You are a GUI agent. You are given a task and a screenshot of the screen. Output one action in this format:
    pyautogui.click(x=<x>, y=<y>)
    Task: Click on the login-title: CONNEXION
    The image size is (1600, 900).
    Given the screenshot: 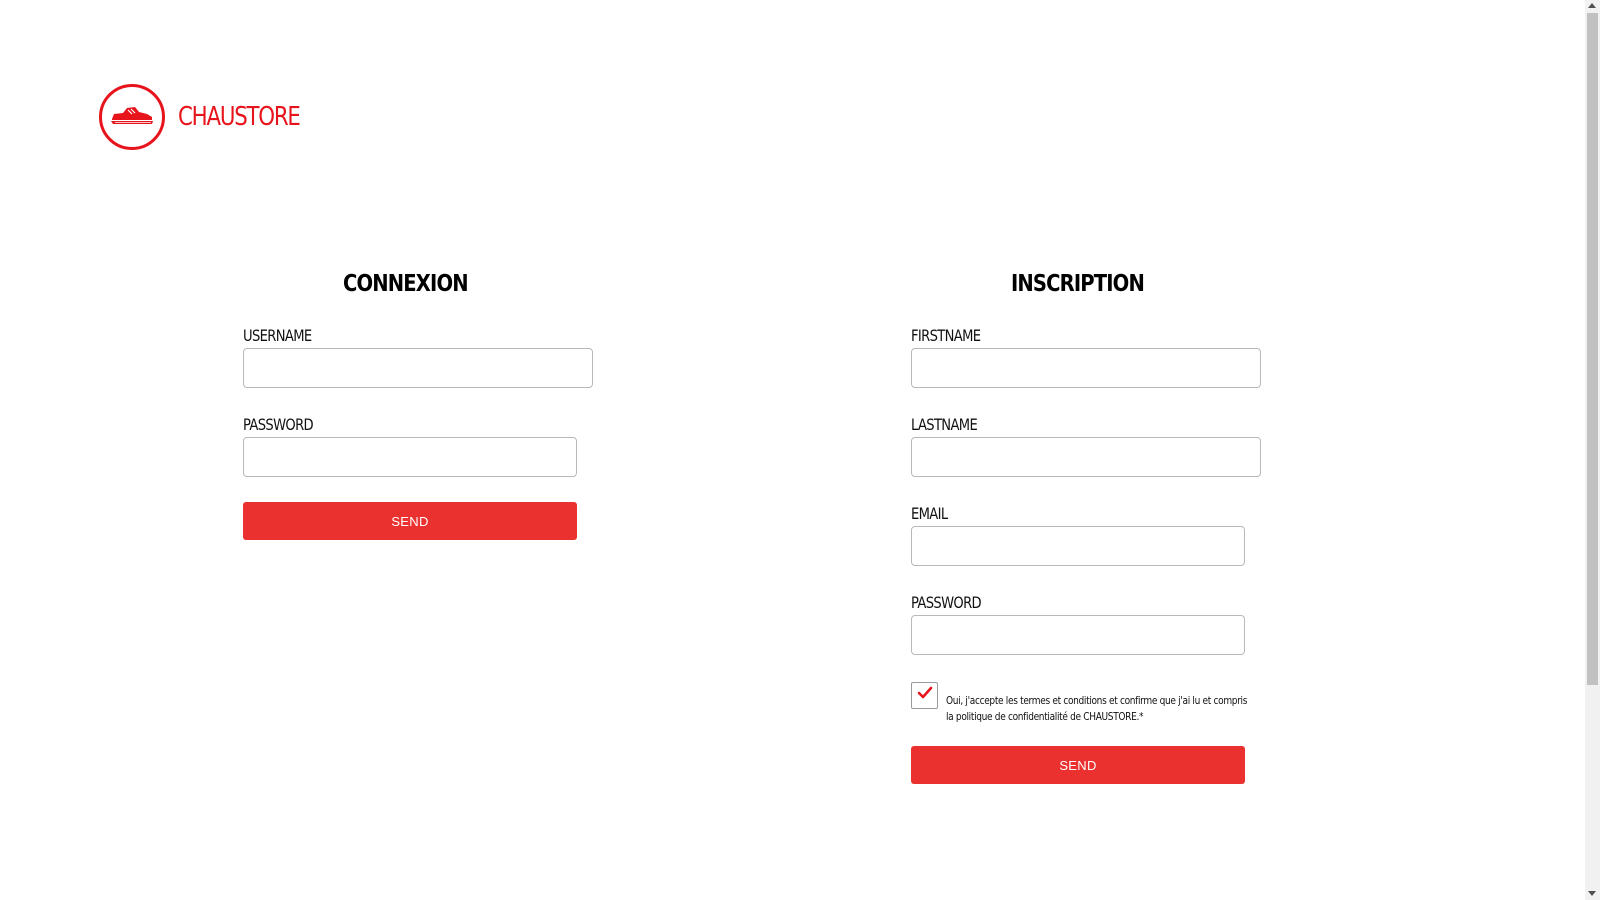 What is the action you would take?
    pyautogui.click(x=406, y=284)
    